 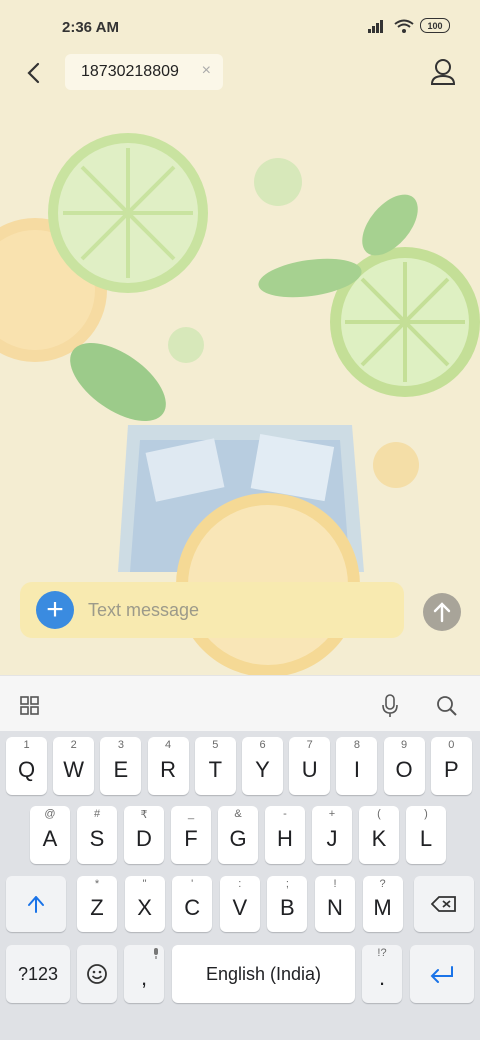 I want to click on shift-key, so click(x=36, y=904).